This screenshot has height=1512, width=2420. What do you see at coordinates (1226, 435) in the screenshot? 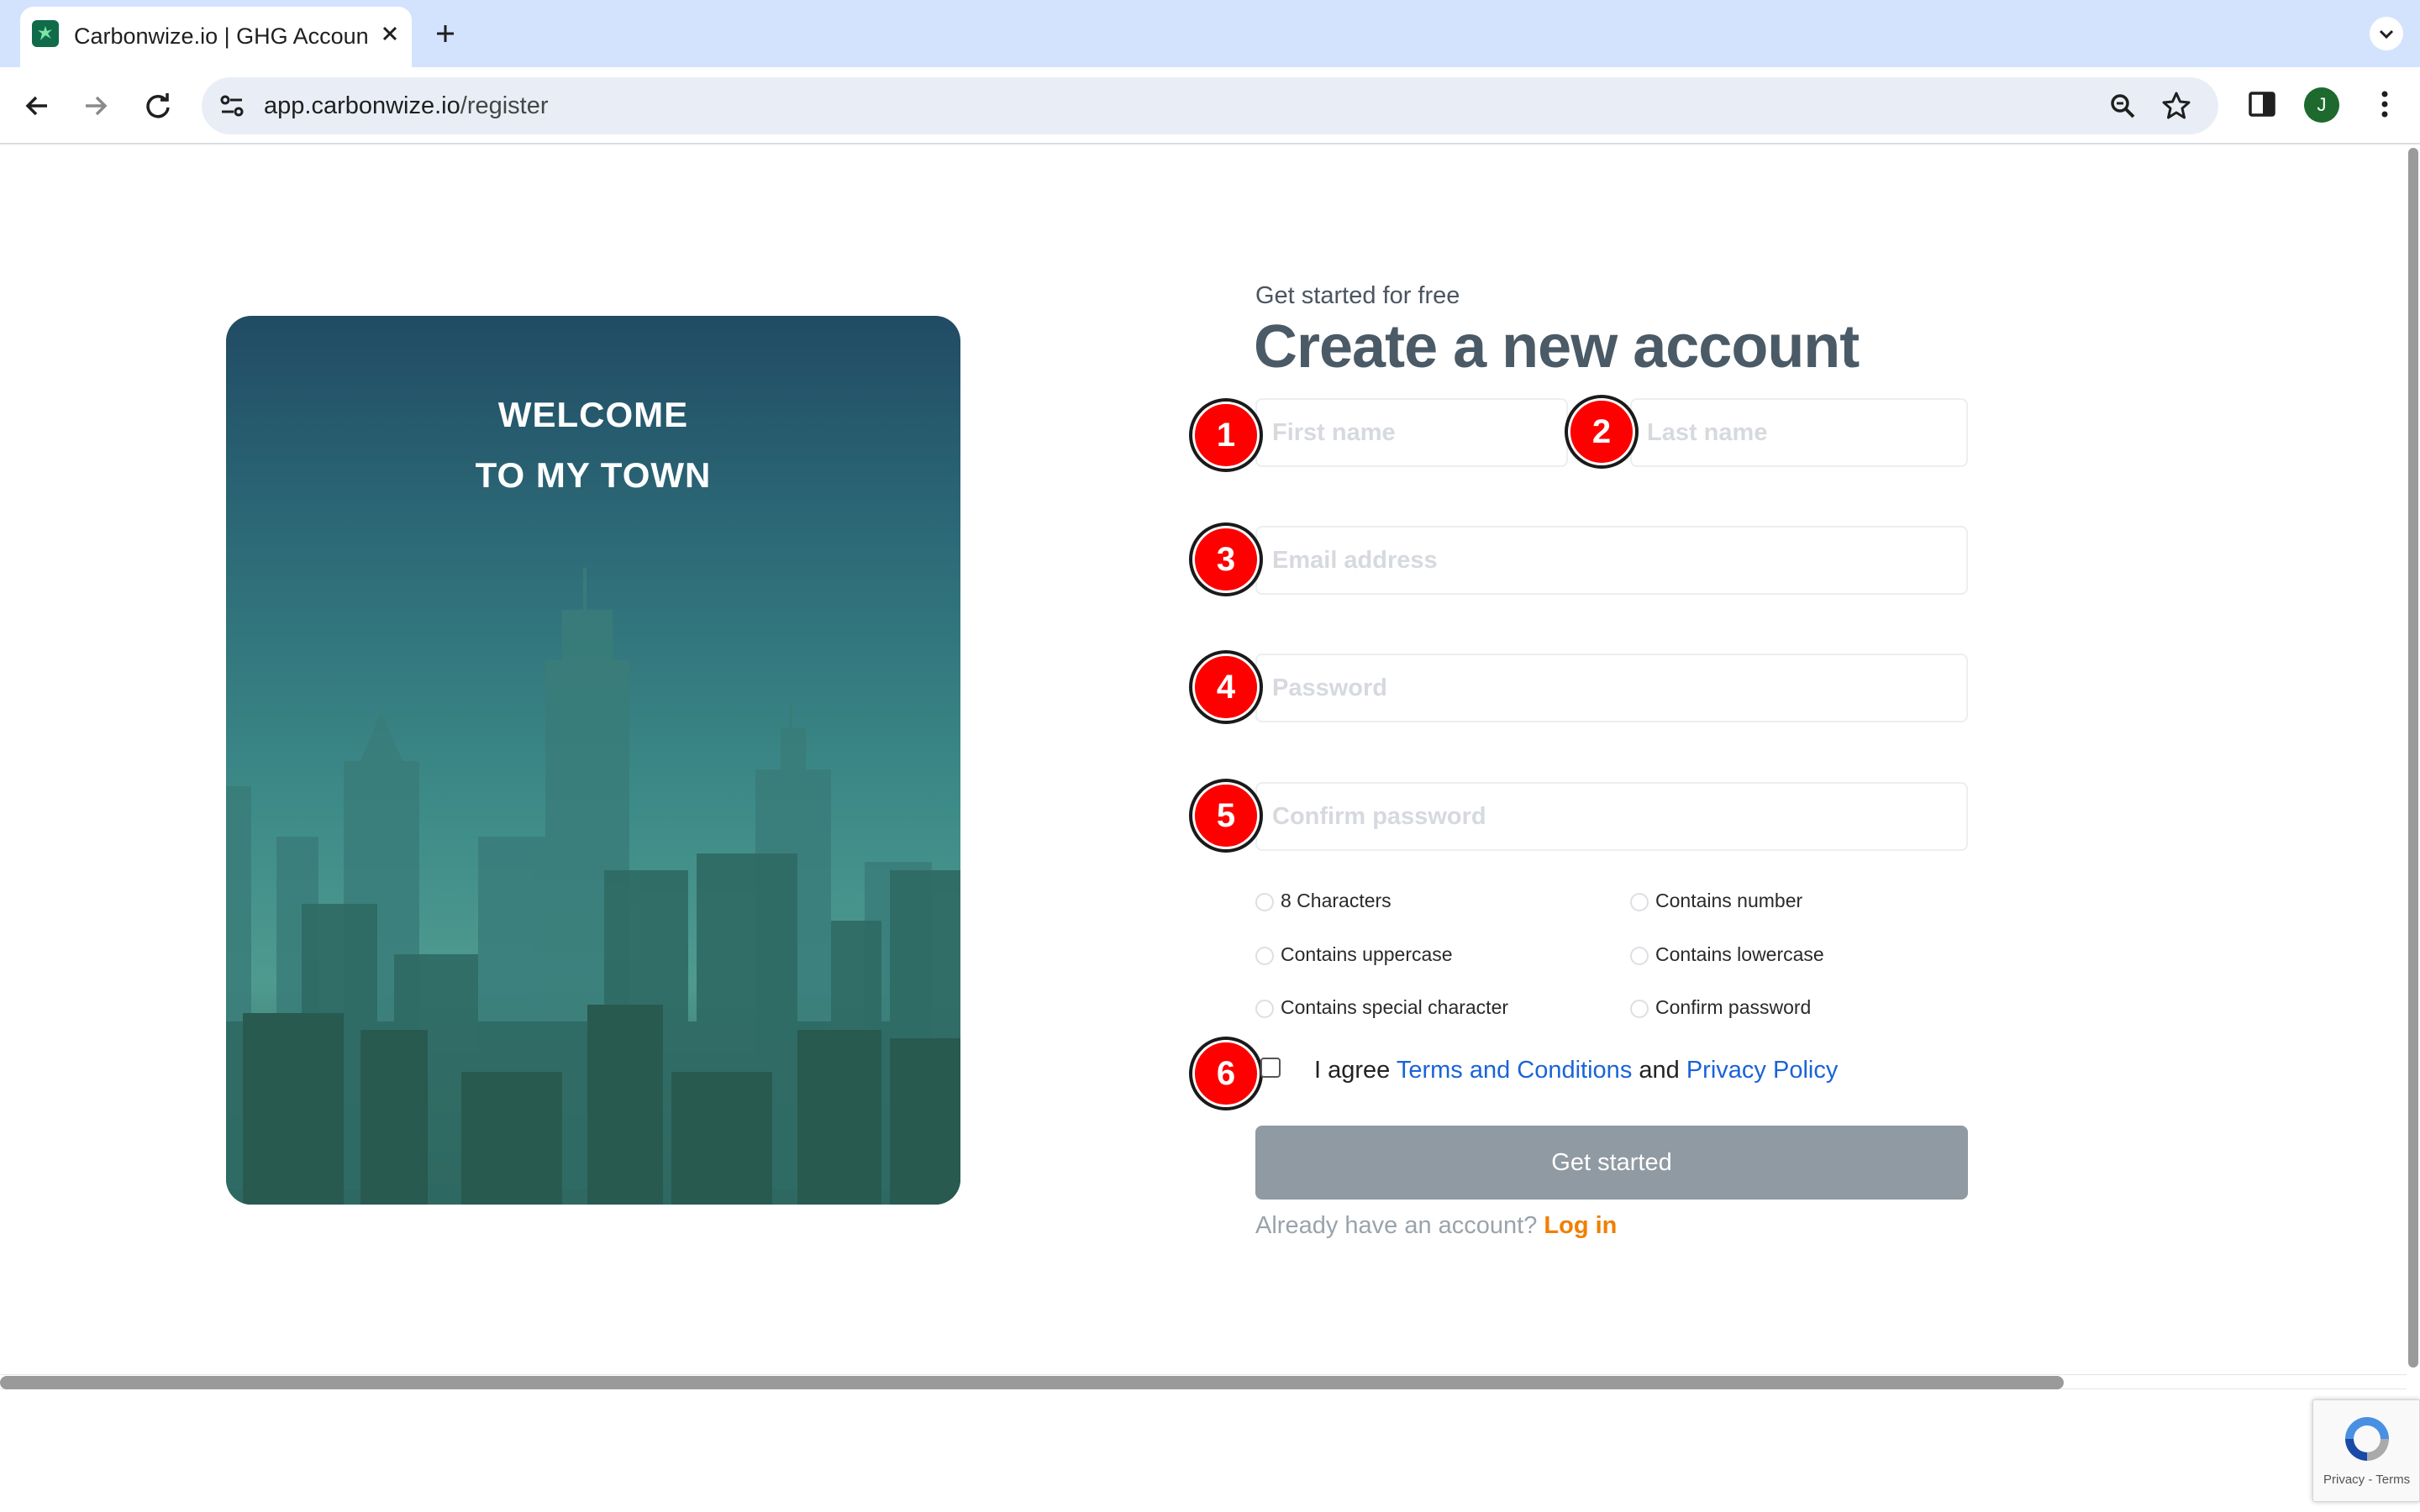
I see `annotation-marker-1: 1` at bounding box center [1226, 435].